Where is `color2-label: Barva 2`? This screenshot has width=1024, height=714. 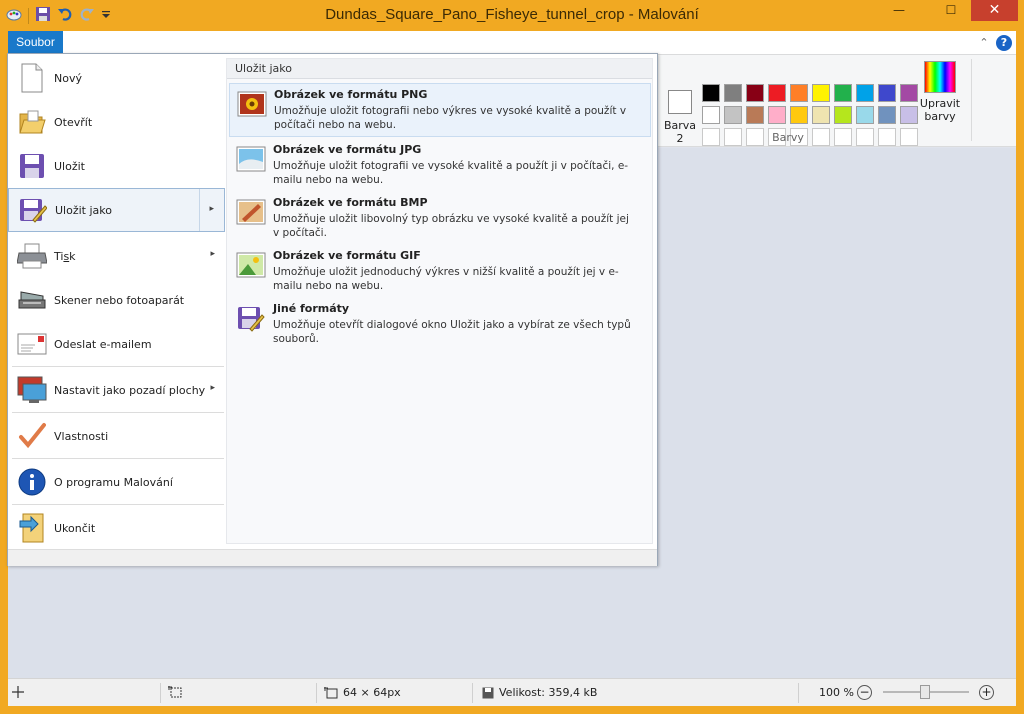
color2-label: Barva 2 is located at coordinates (680, 132).